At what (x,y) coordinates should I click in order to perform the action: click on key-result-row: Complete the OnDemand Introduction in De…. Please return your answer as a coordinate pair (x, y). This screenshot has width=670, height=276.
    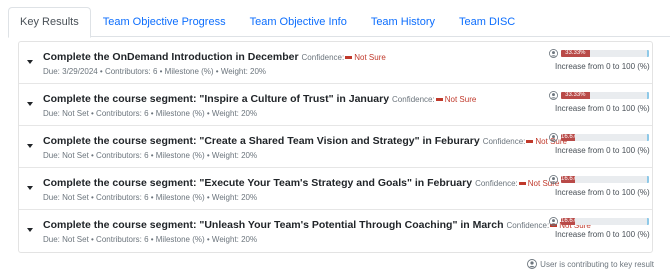
    Looking at the image, I should click on (335, 63).